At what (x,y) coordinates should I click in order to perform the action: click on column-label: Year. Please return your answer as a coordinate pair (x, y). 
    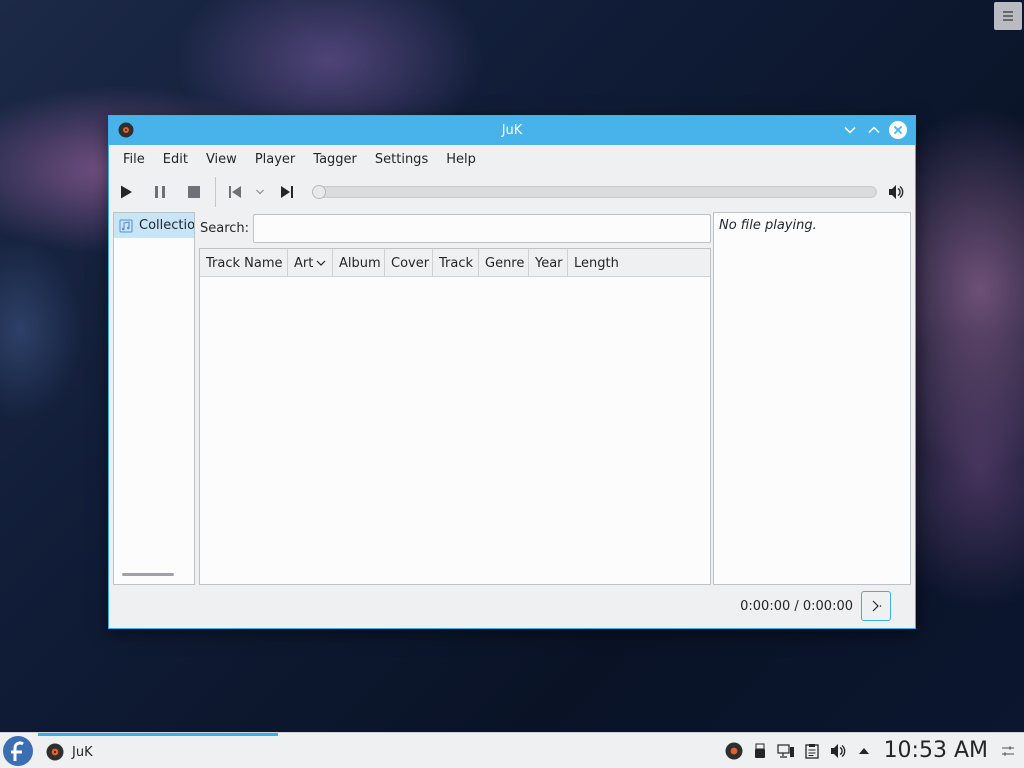
    Looking at the image, I should click on (549, 263).